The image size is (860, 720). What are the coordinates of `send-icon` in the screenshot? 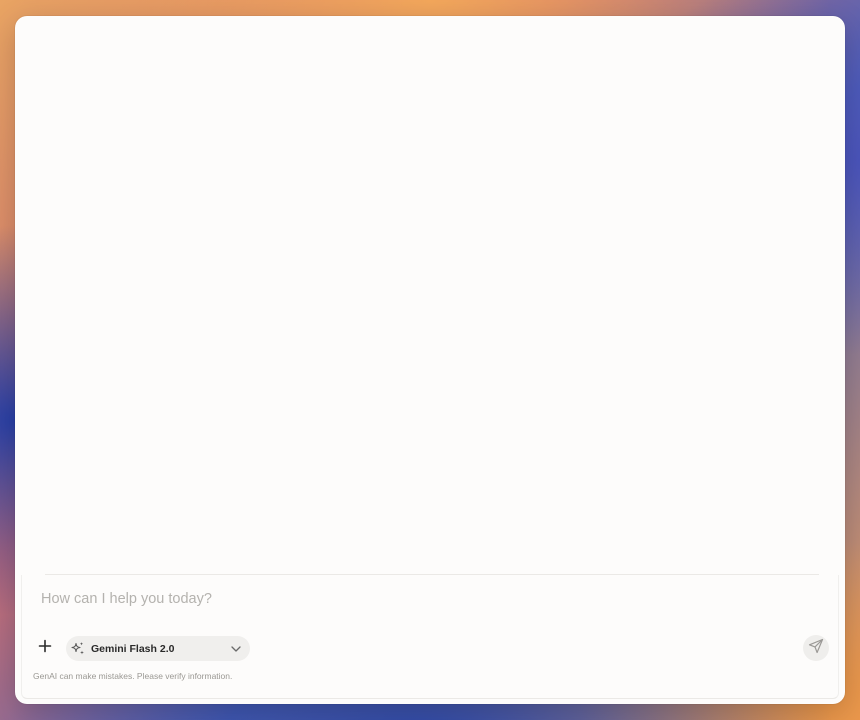 It's located at (816, 648).